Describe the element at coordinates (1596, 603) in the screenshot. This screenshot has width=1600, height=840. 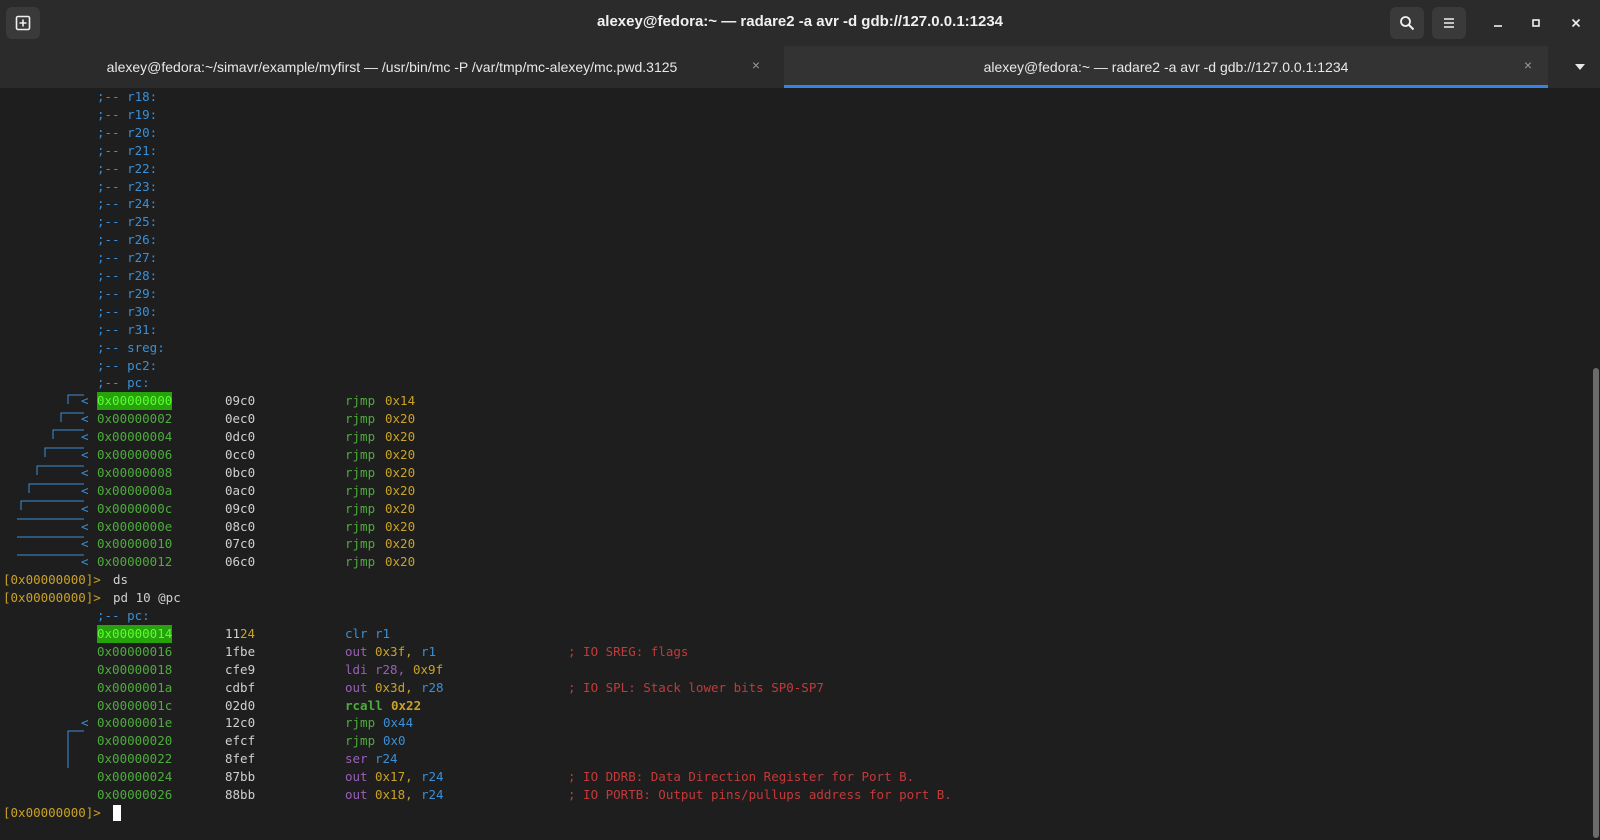
I see `scrollbar-thumb` at that location.